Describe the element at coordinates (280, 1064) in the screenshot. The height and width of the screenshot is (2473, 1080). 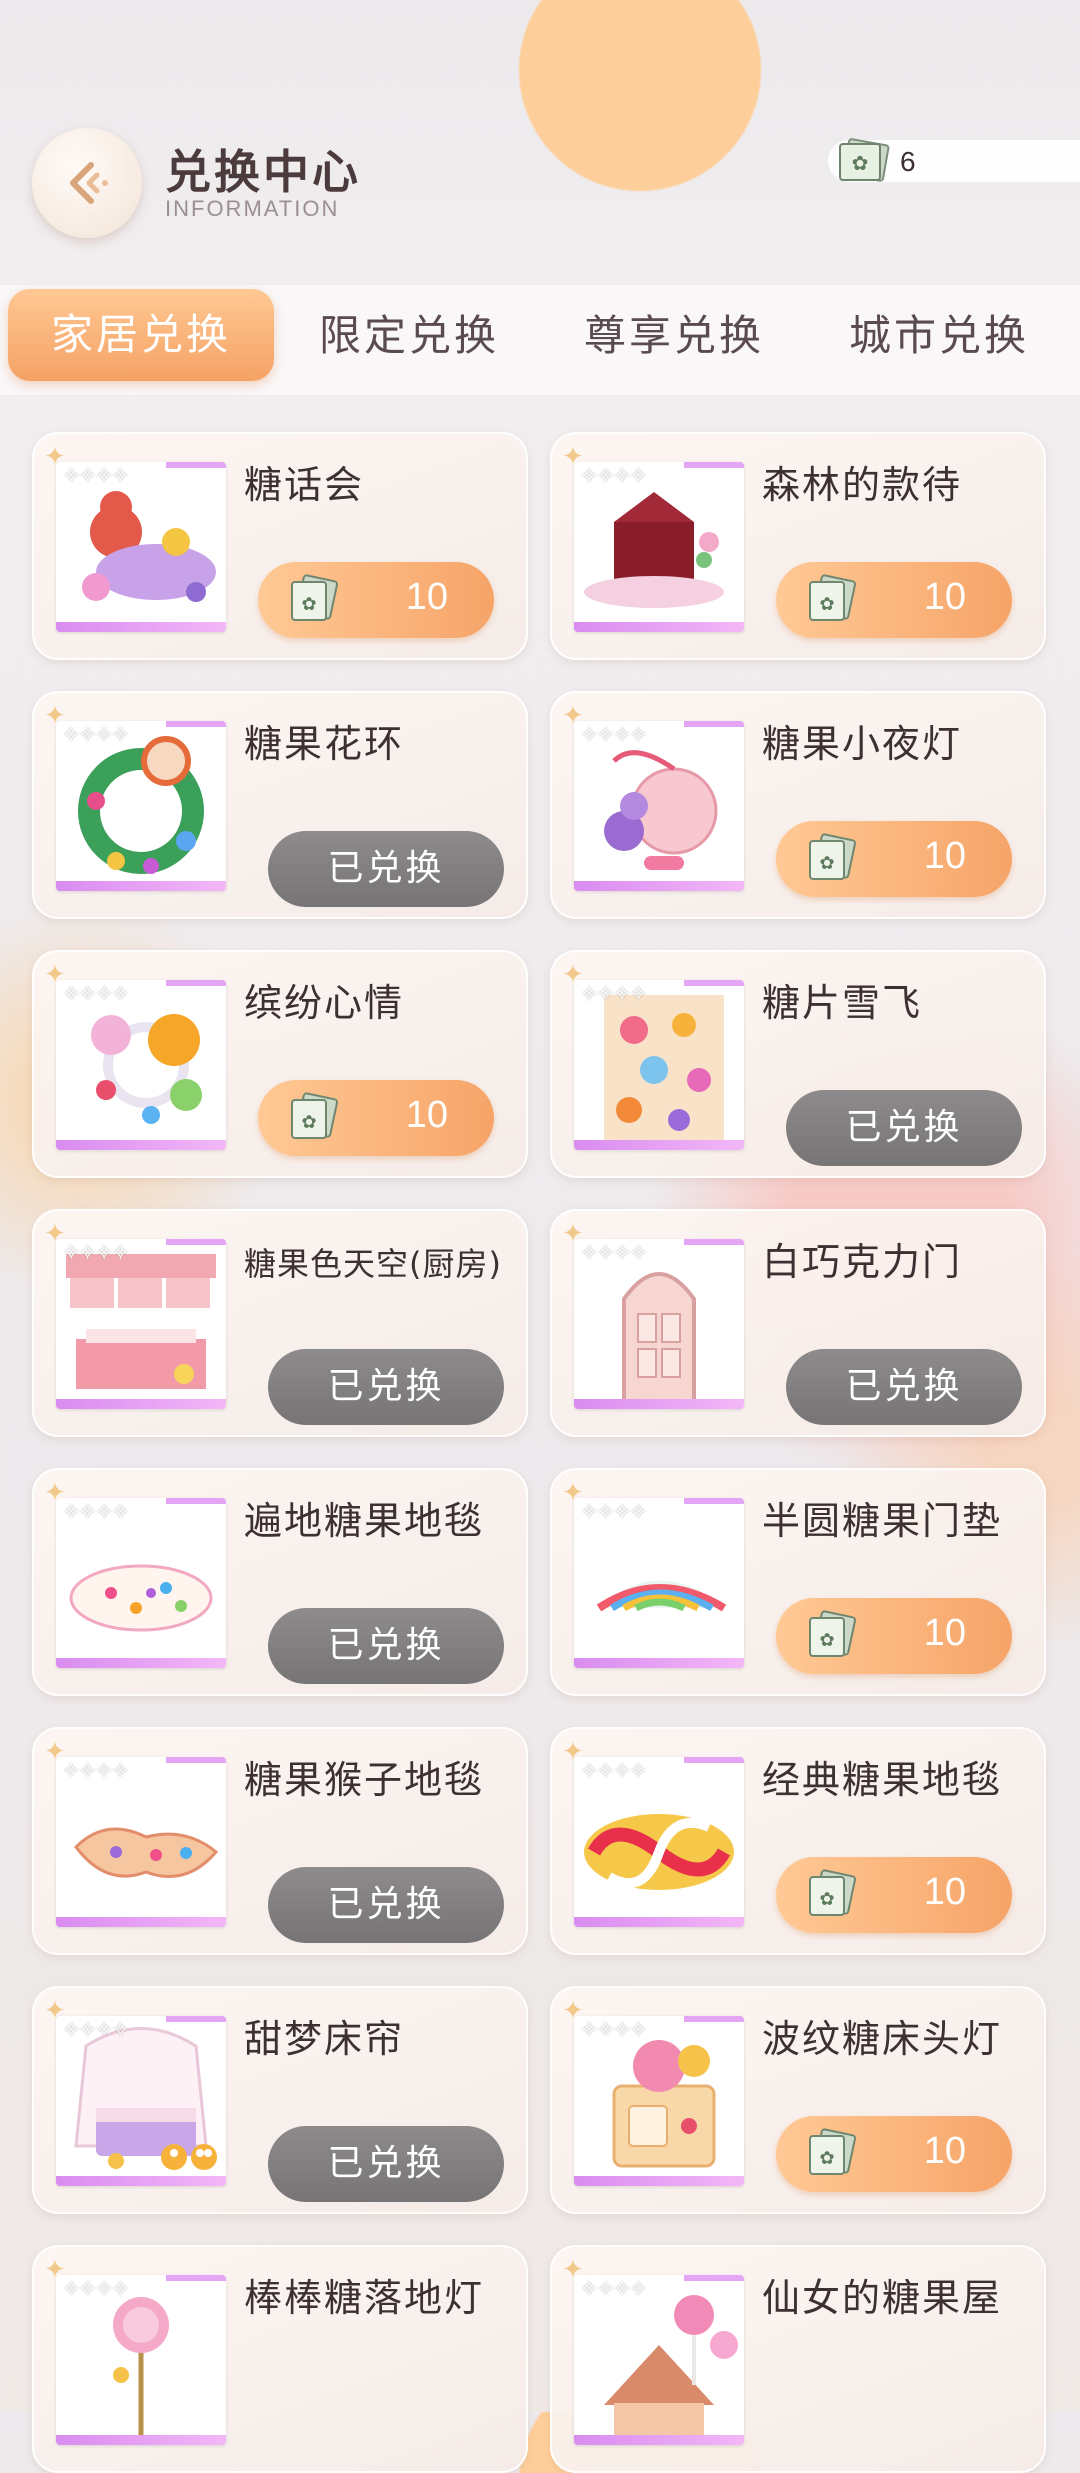
I see `item-card: ✦ ✧✧✧✧ 缤纷心情 ✿ 10` at that location.